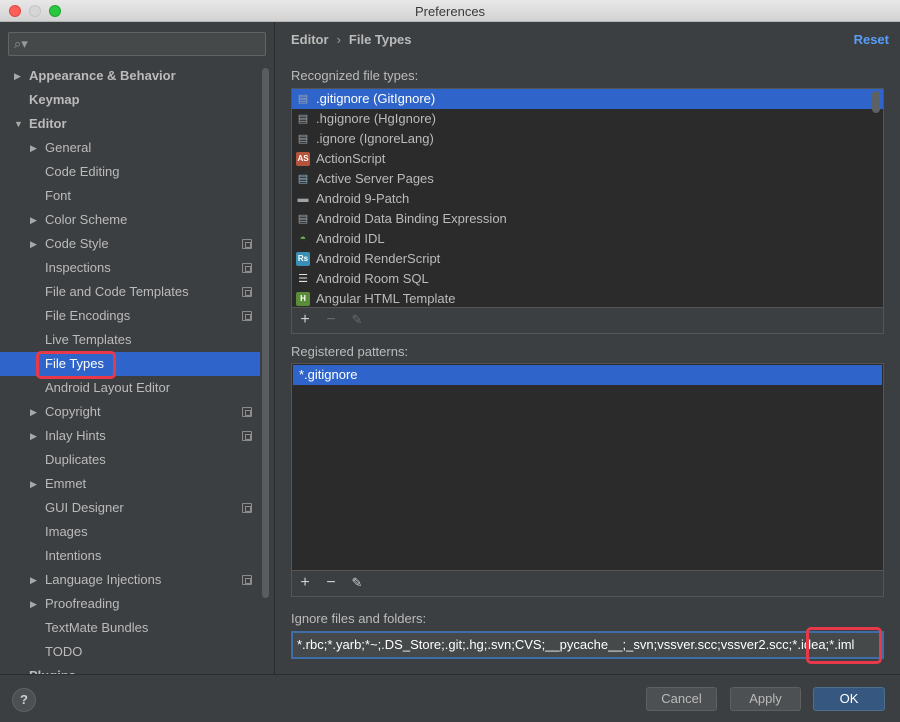 This screenshot has height=722, width=900. I want to click on edit-pattern-button: ✎, so click(357, 583).